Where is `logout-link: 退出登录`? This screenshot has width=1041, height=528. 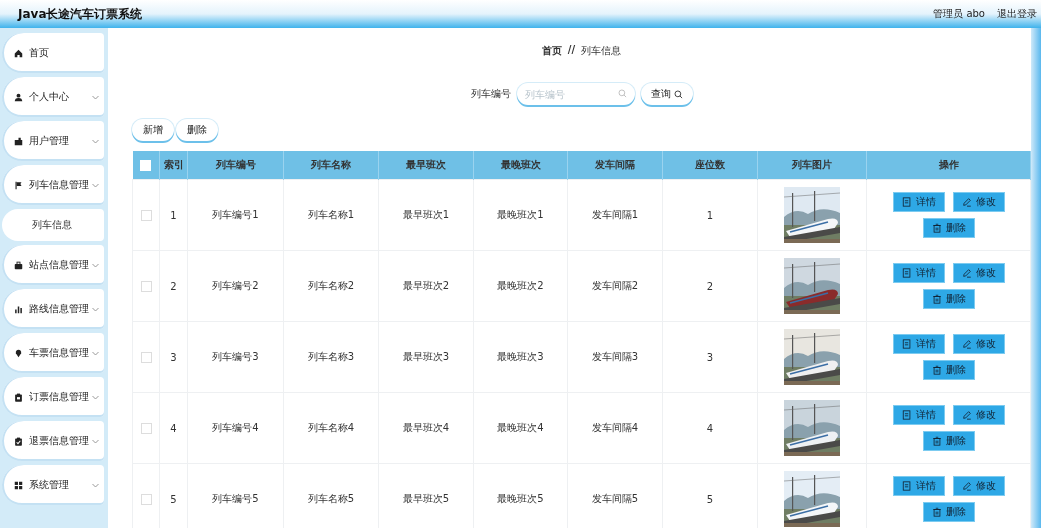 logout-link: 退出登录 is located at coordinates (1017, 14).